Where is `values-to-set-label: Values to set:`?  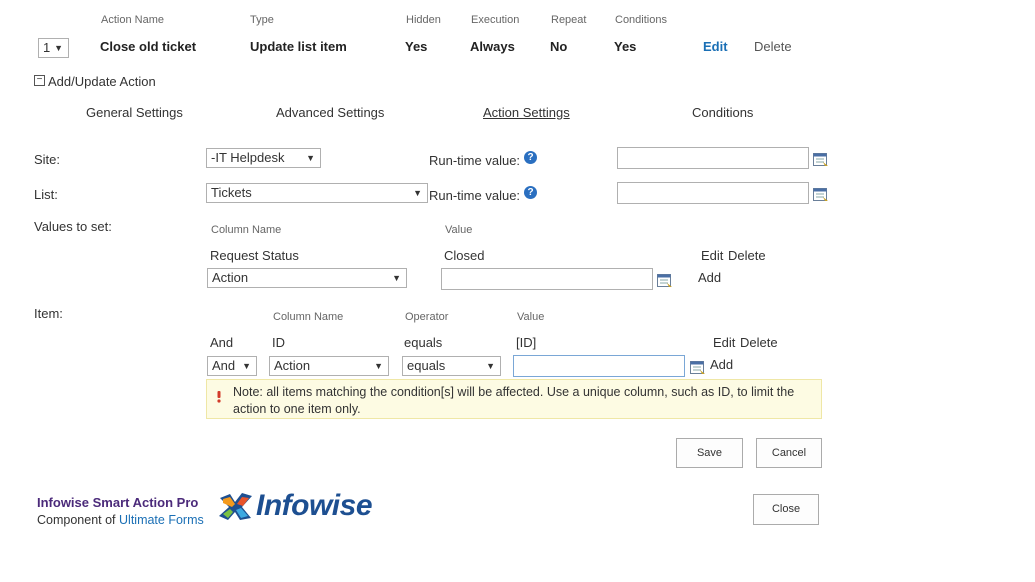 values-to-set-label: Values to set: is located at coordinates (73, 226).